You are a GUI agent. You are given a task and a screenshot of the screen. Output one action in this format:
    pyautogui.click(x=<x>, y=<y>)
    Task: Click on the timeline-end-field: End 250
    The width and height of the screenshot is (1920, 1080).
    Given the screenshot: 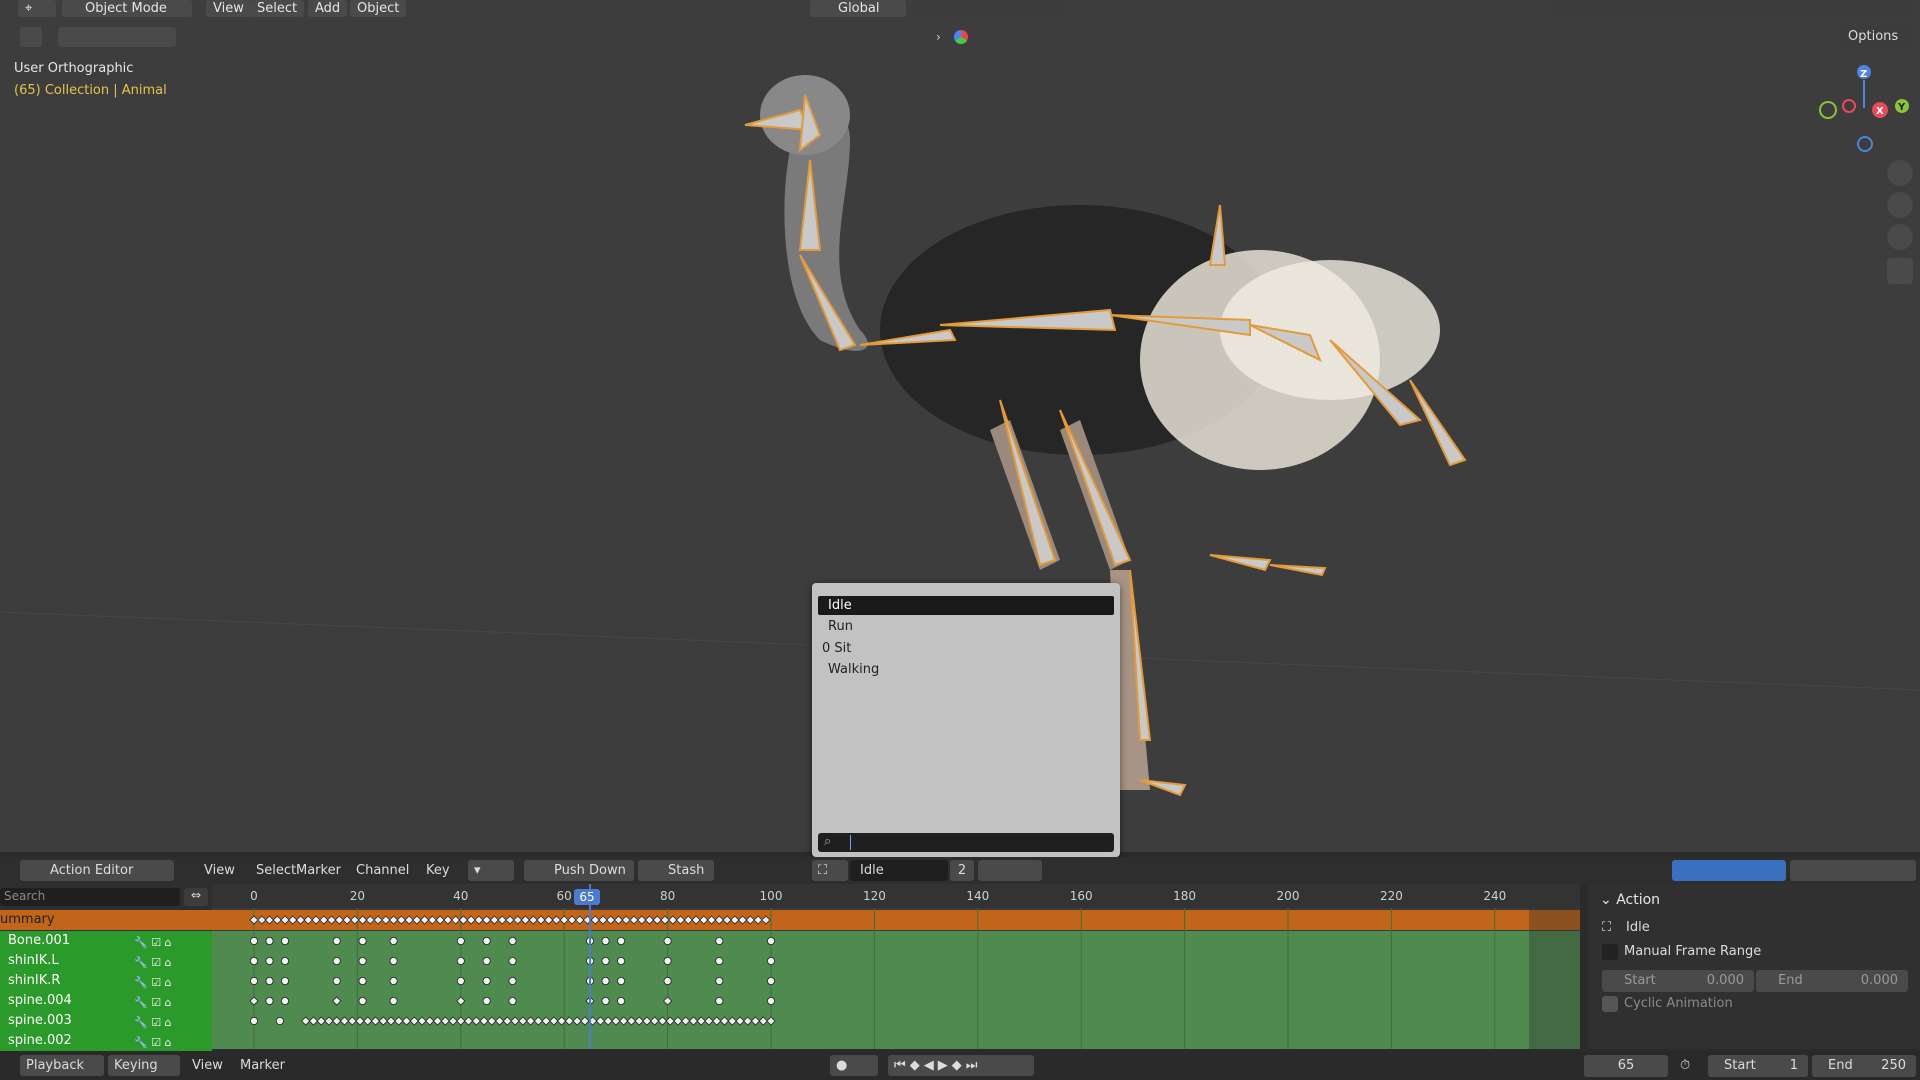 What is the action you would take?
    pyautogui.click(x=1864, y=1066)
    